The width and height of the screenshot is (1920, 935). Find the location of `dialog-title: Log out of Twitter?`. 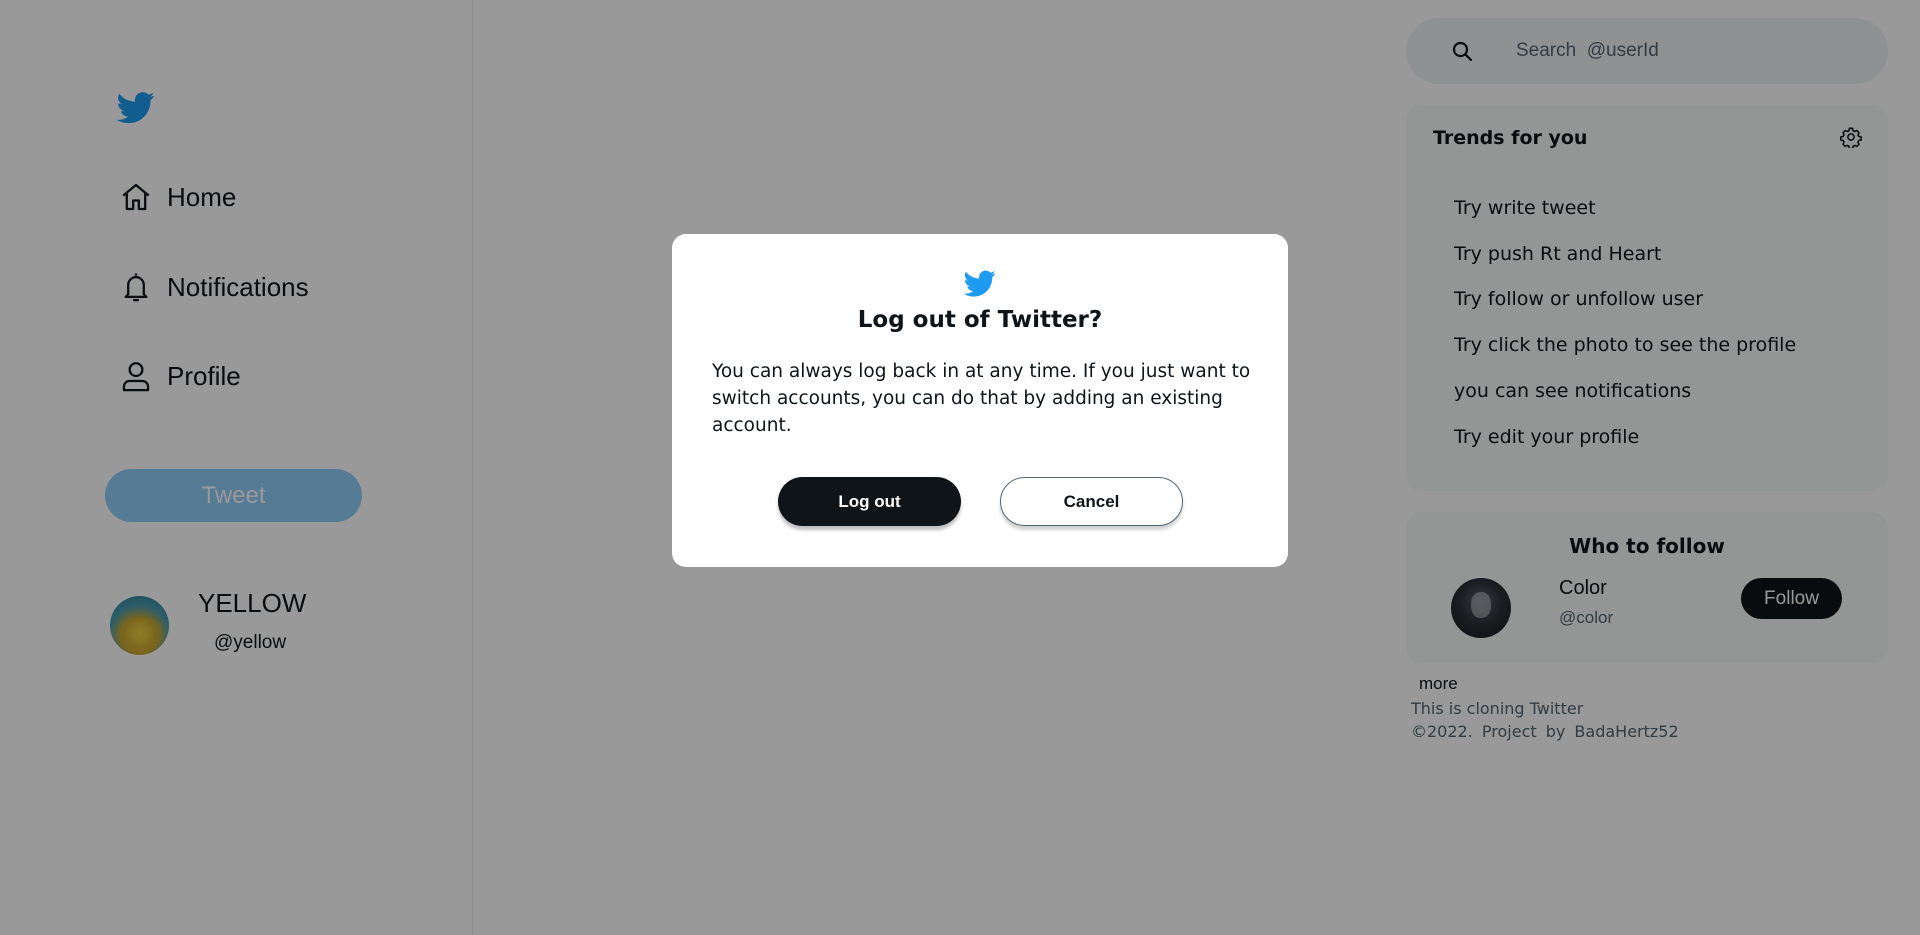

dialog-title: Log out of Twitter? is located at coordinates (980, 320).